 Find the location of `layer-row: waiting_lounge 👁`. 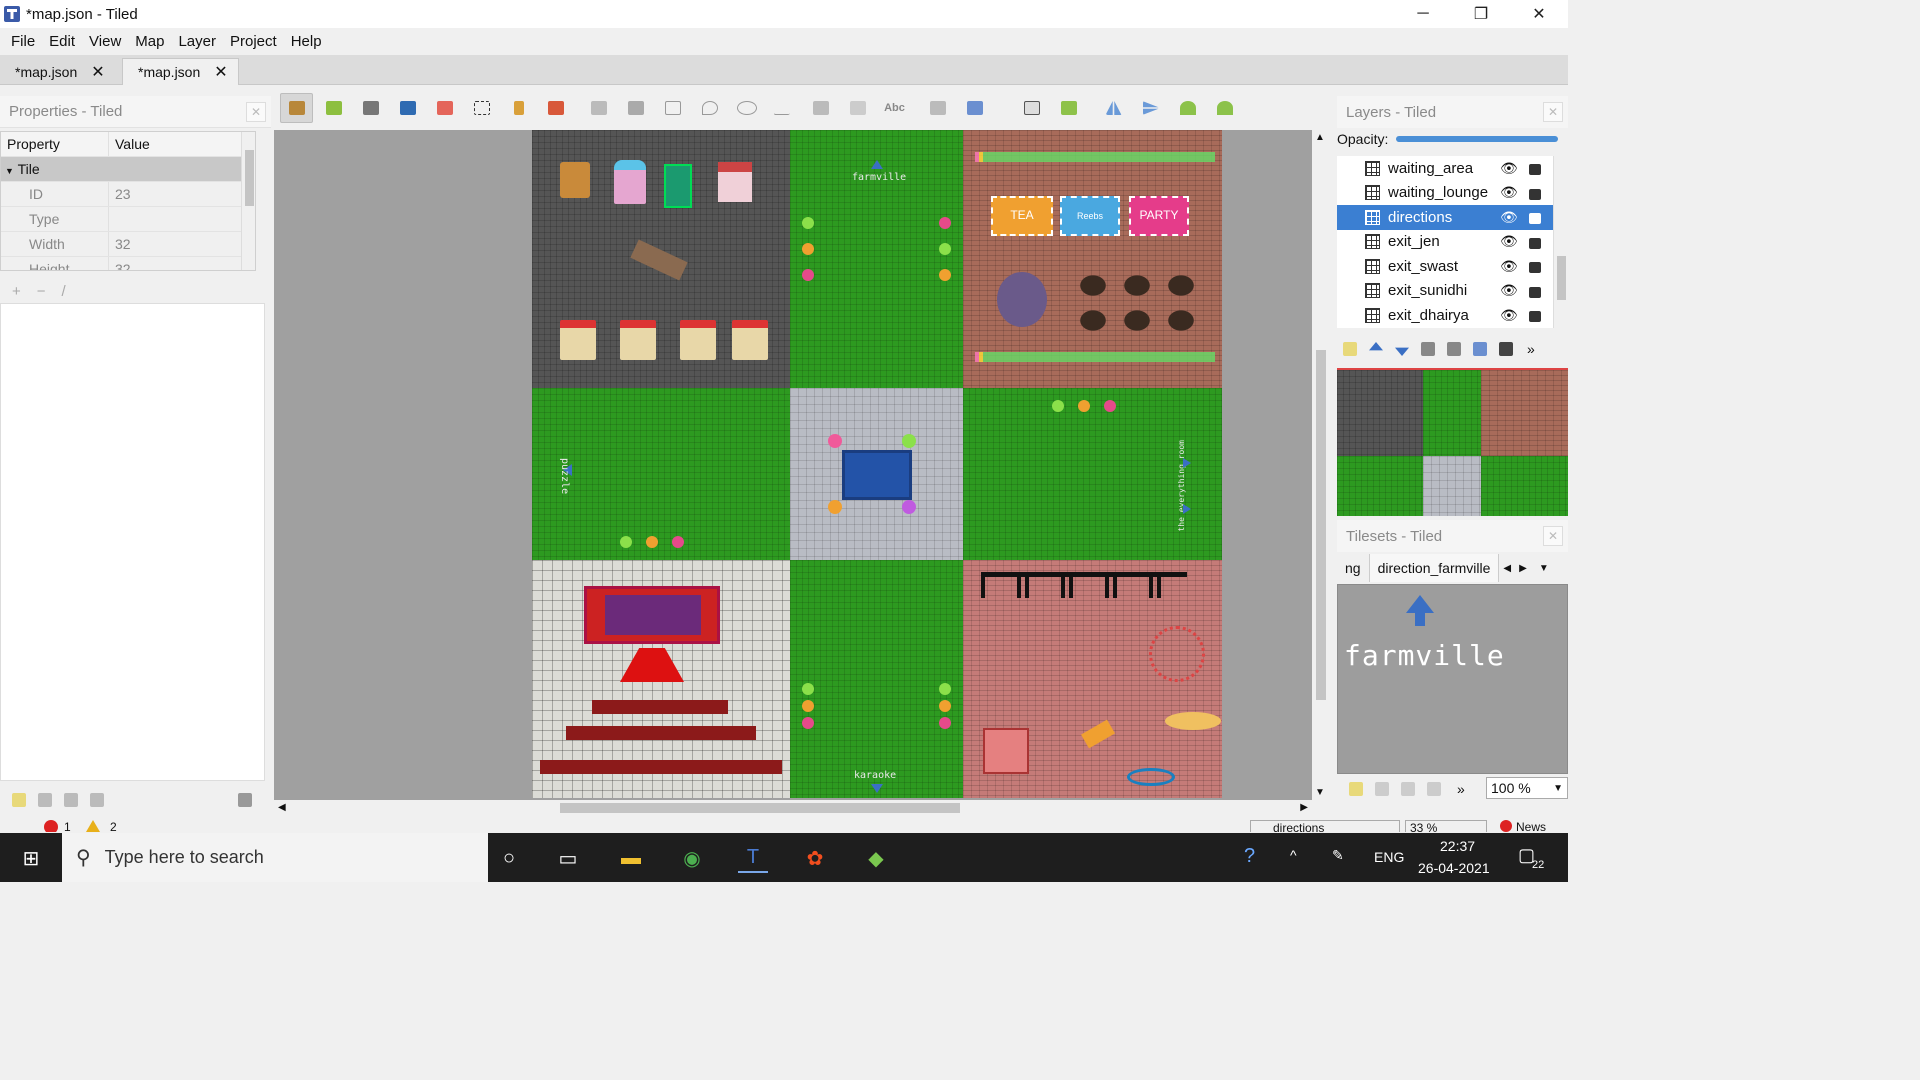

layer-row: waiting_lounge 👁 is located at coordinates (1445, 193).